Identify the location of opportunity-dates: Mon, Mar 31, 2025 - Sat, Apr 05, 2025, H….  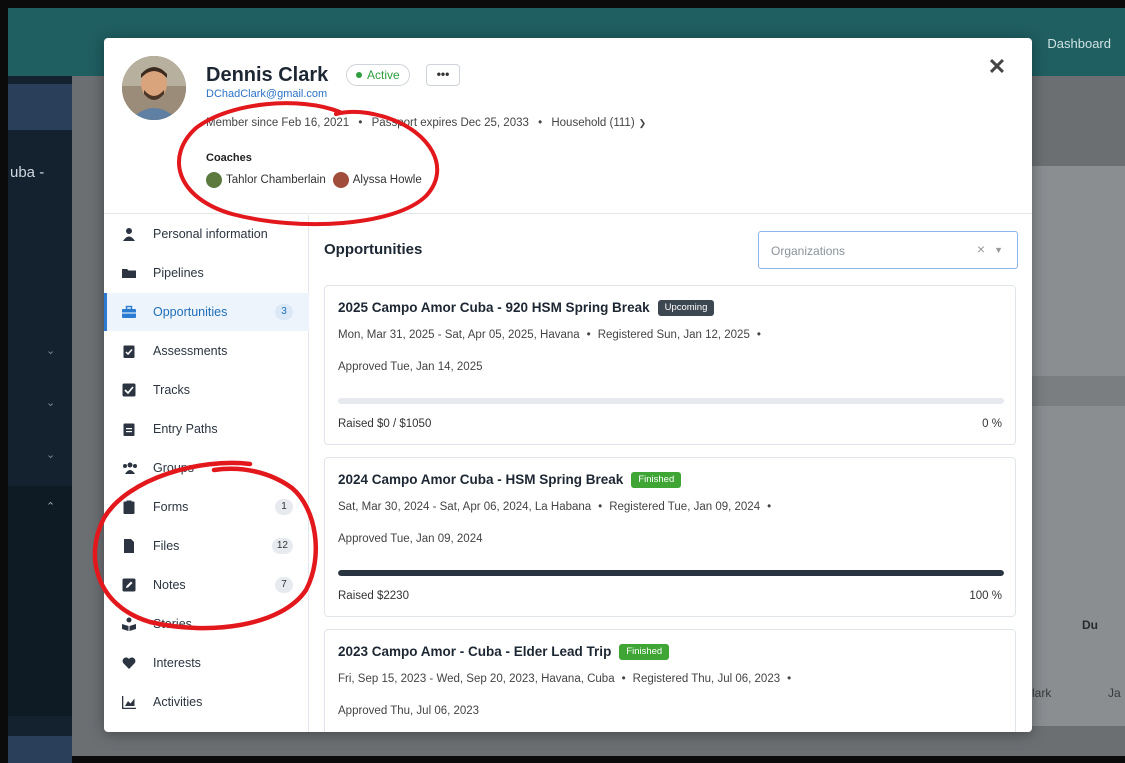
(553, 335).